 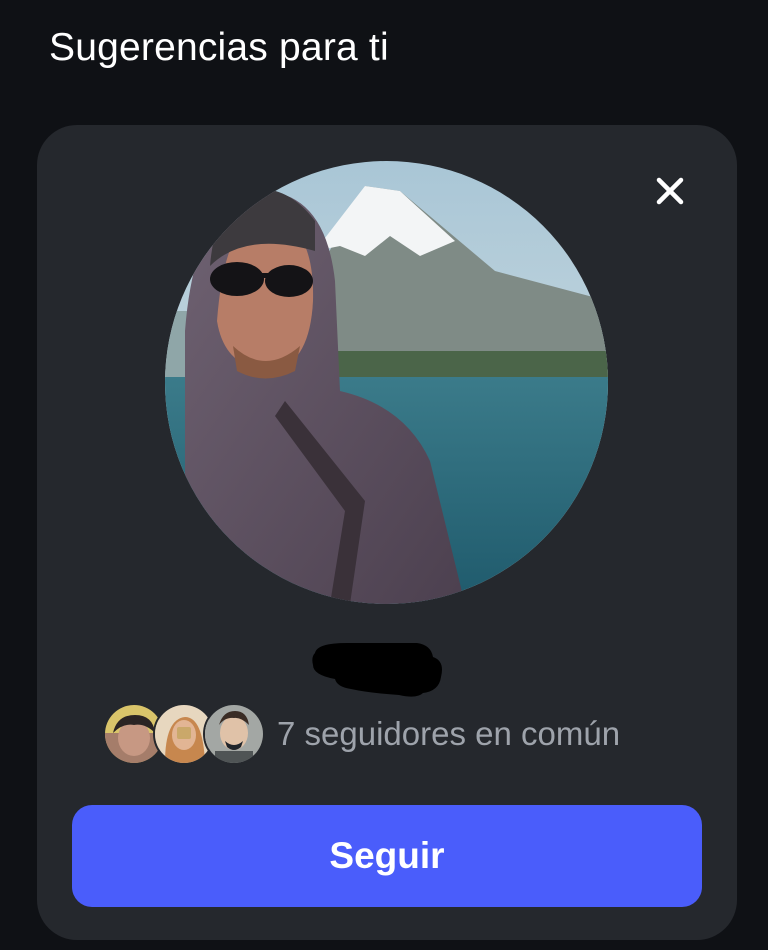 I want to click on mutual-followers-text: 7 seguidores en común, so click(x=449, y=733).